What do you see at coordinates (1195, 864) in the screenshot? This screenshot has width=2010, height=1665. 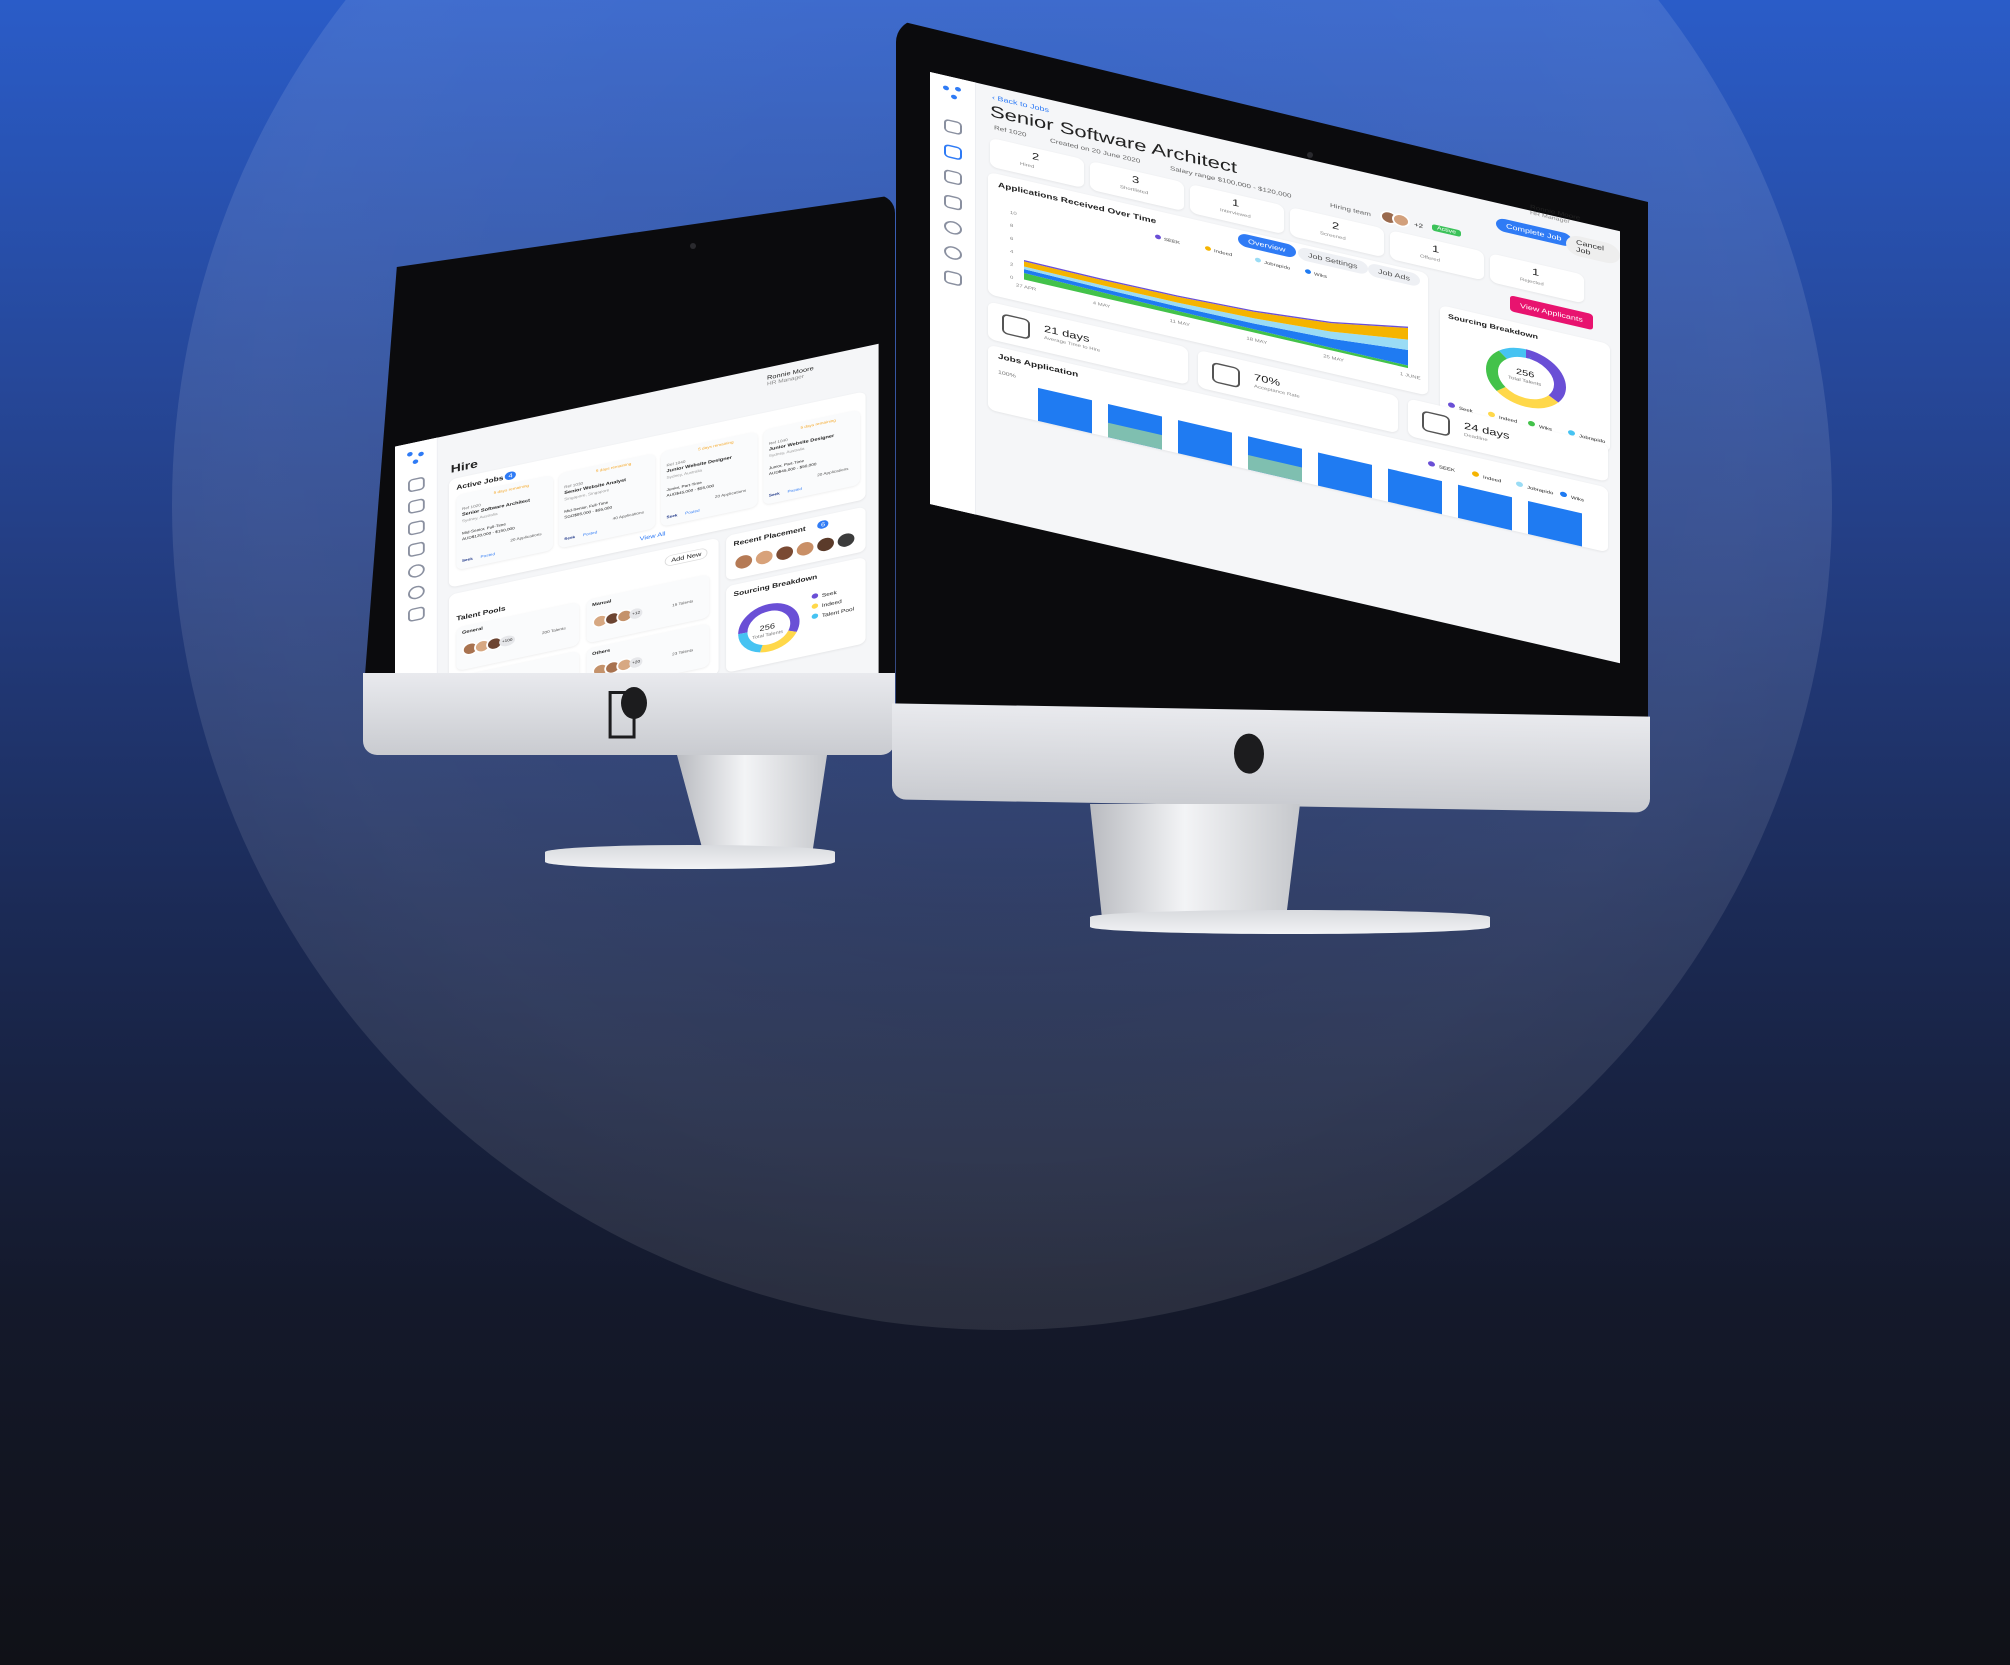 I see `right-stand` at bounding box center [1195, 864].